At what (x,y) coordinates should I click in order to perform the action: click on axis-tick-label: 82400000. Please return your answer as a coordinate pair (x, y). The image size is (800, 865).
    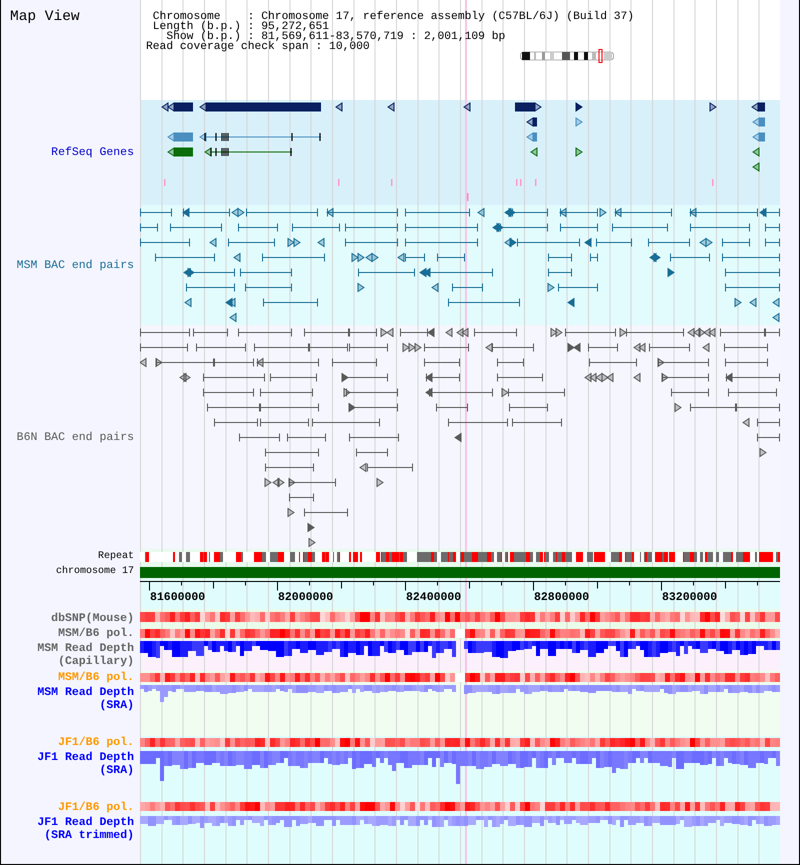
    Looking at the image, I should click on (434, 597).